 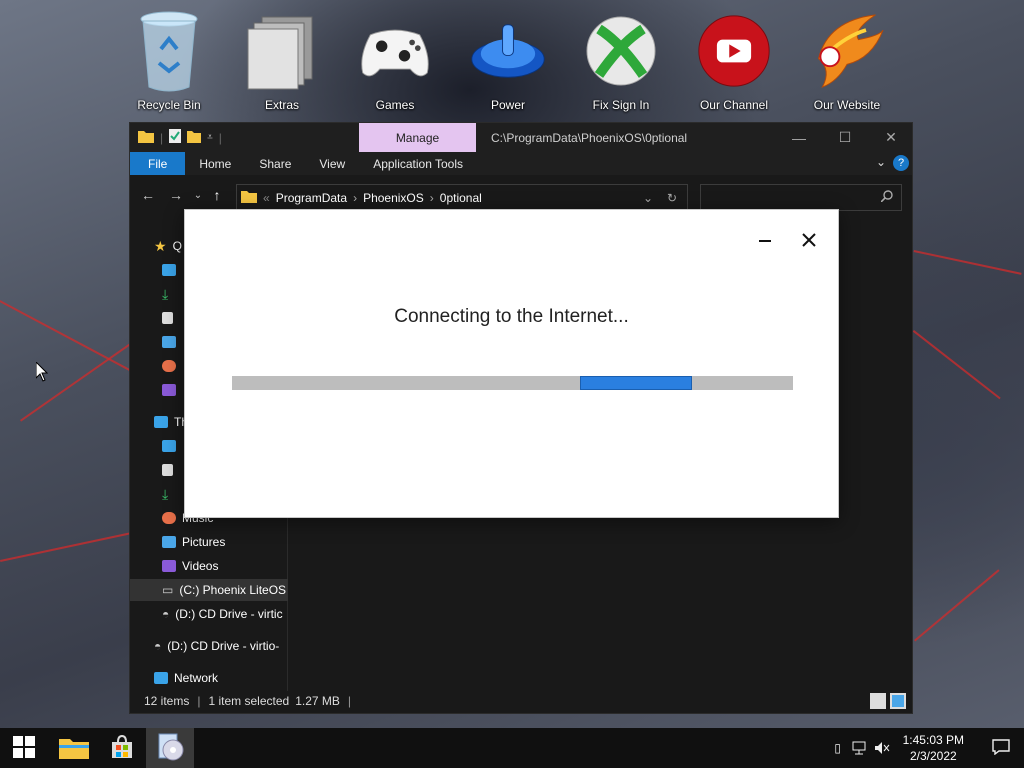 I want to click on address-bar: « ProgramData › PhoenixOS › 0ptional ⌄ ↻, so click(x=462, y=197).